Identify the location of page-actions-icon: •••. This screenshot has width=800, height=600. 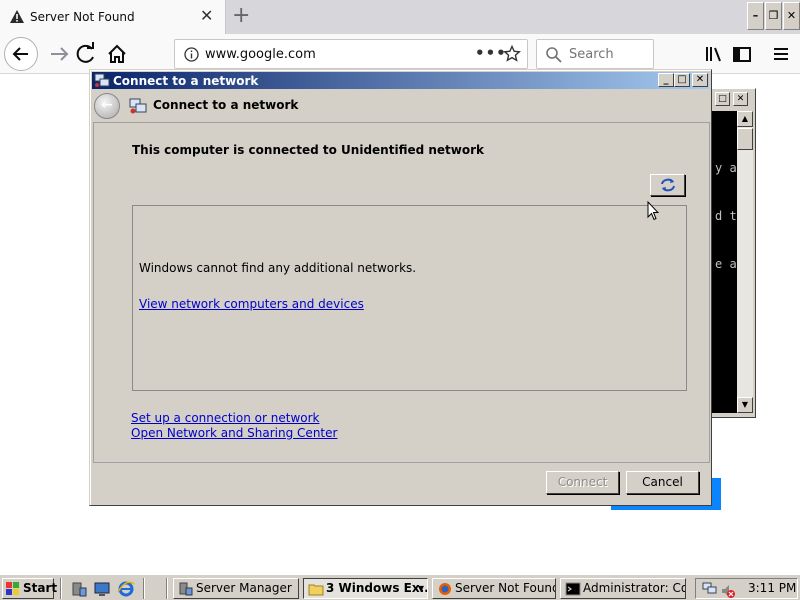
(491, 53).